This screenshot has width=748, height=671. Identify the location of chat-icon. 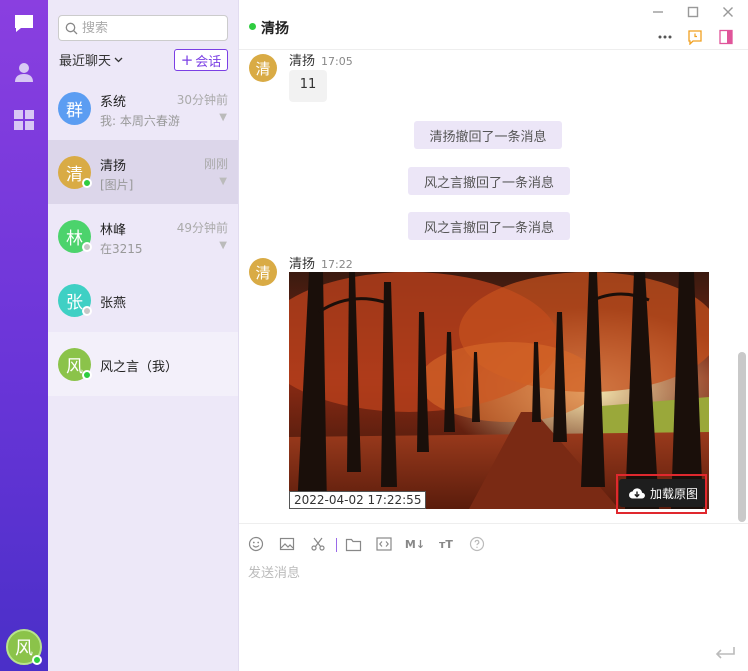
(24, 24).